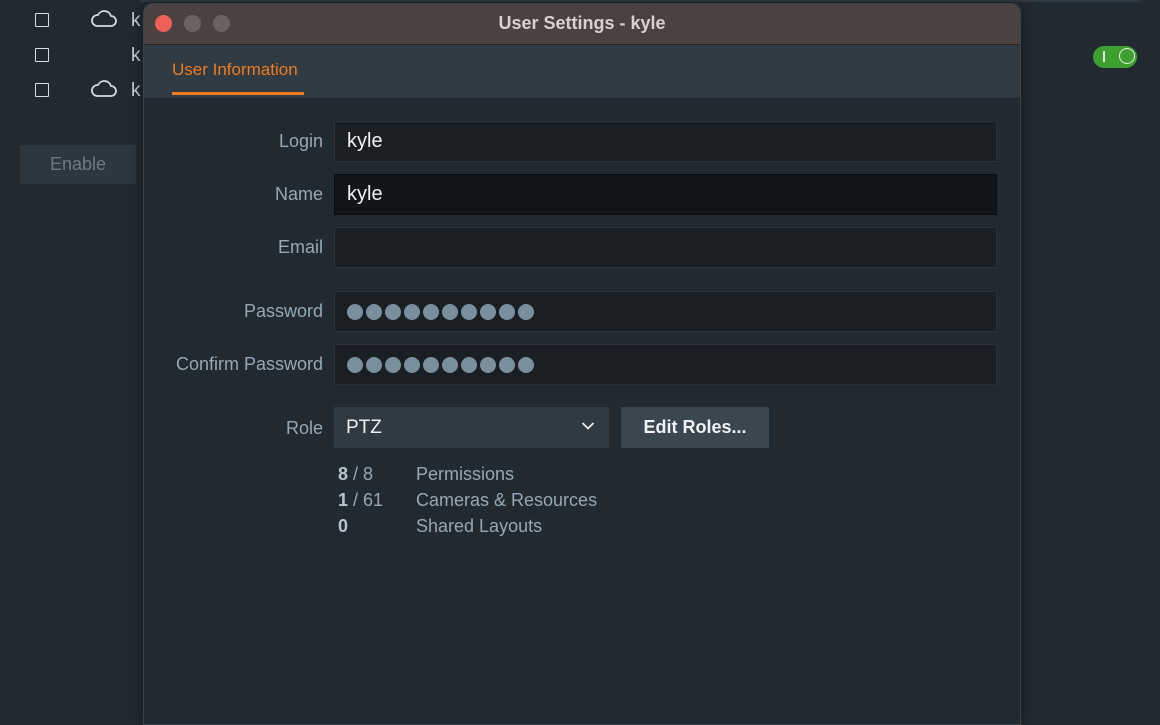 This screenshot has height=725, width=1160. I want to click on list-divider, so click(640, 1).